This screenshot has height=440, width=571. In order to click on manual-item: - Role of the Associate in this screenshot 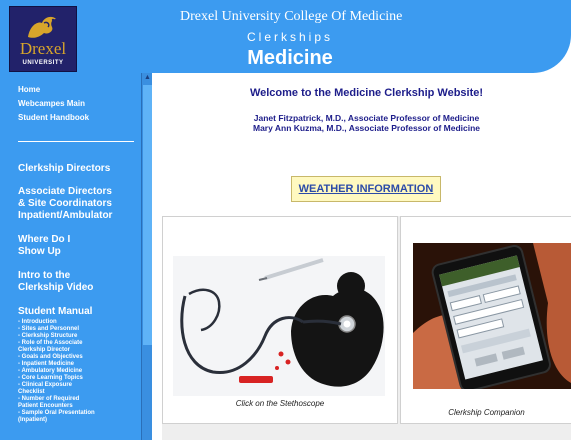, I will do `click(50, 343)`.